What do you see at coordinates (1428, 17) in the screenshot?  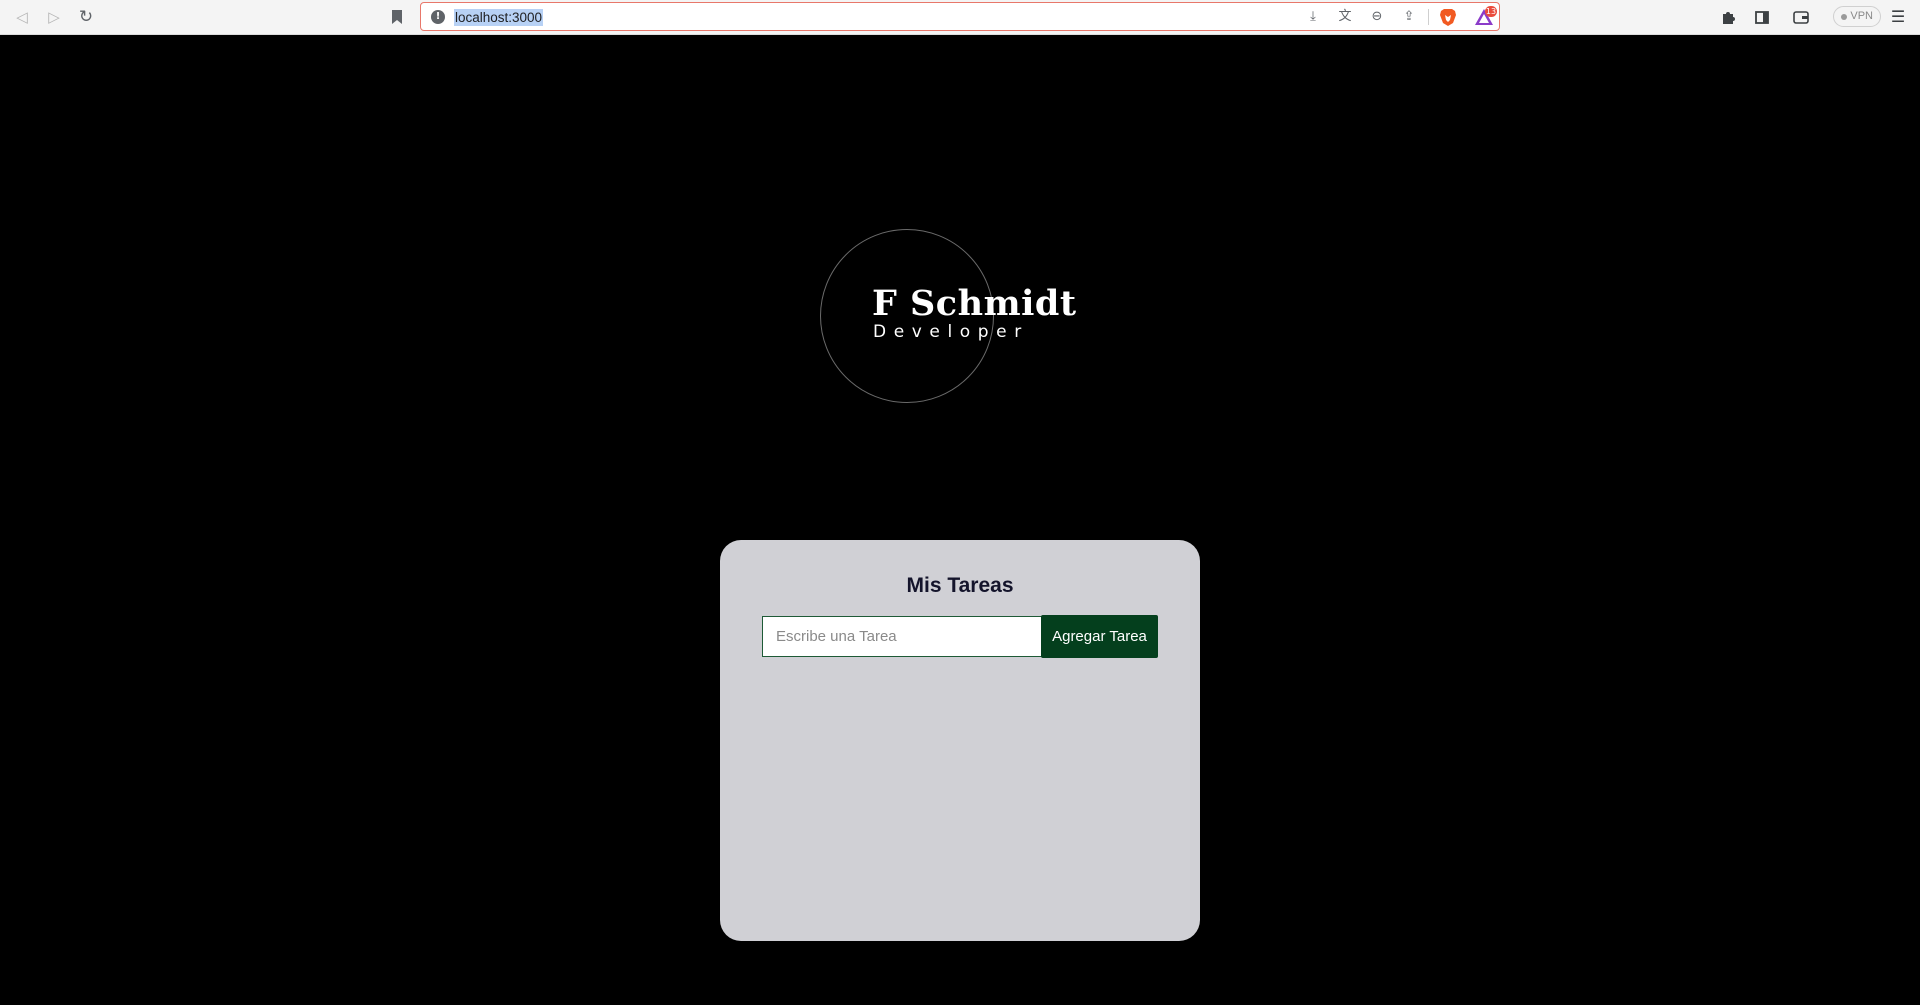 I see `address-divider` at bounding box center [1428, 17].